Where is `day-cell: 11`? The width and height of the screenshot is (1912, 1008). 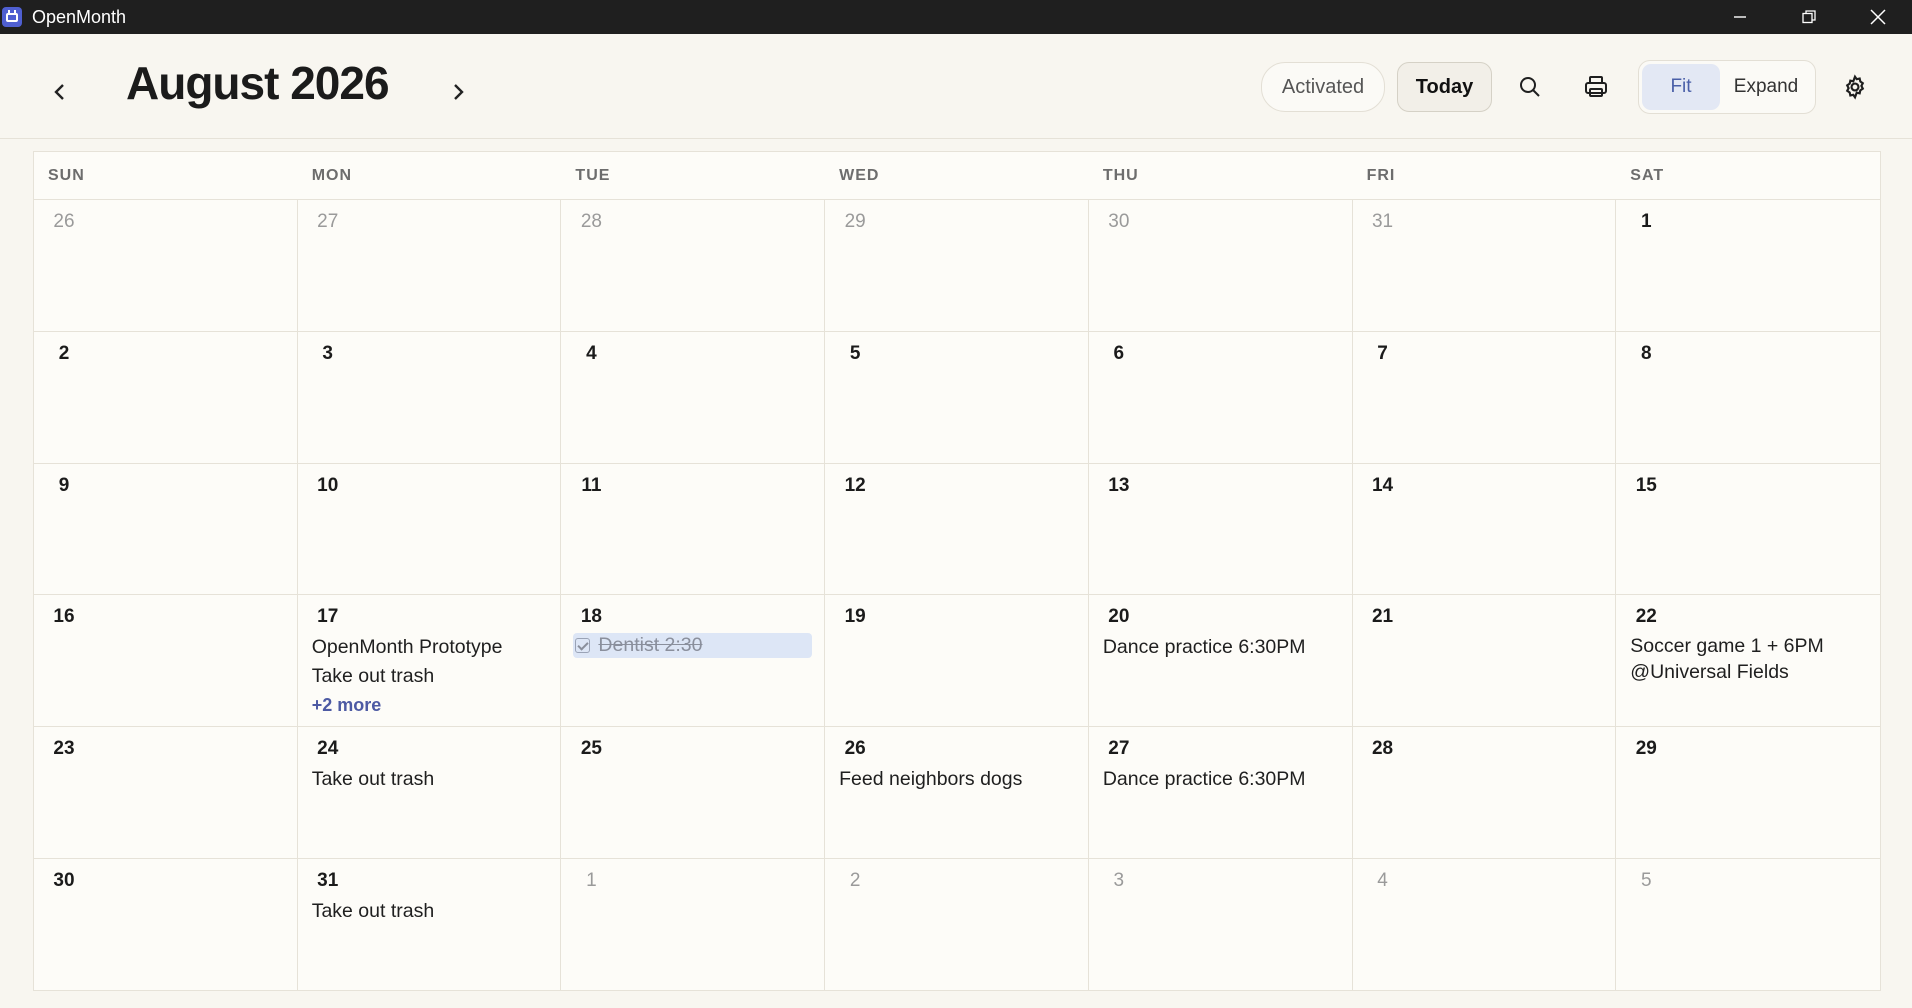 day-cell: 11 is located at coordinates (693, 529).